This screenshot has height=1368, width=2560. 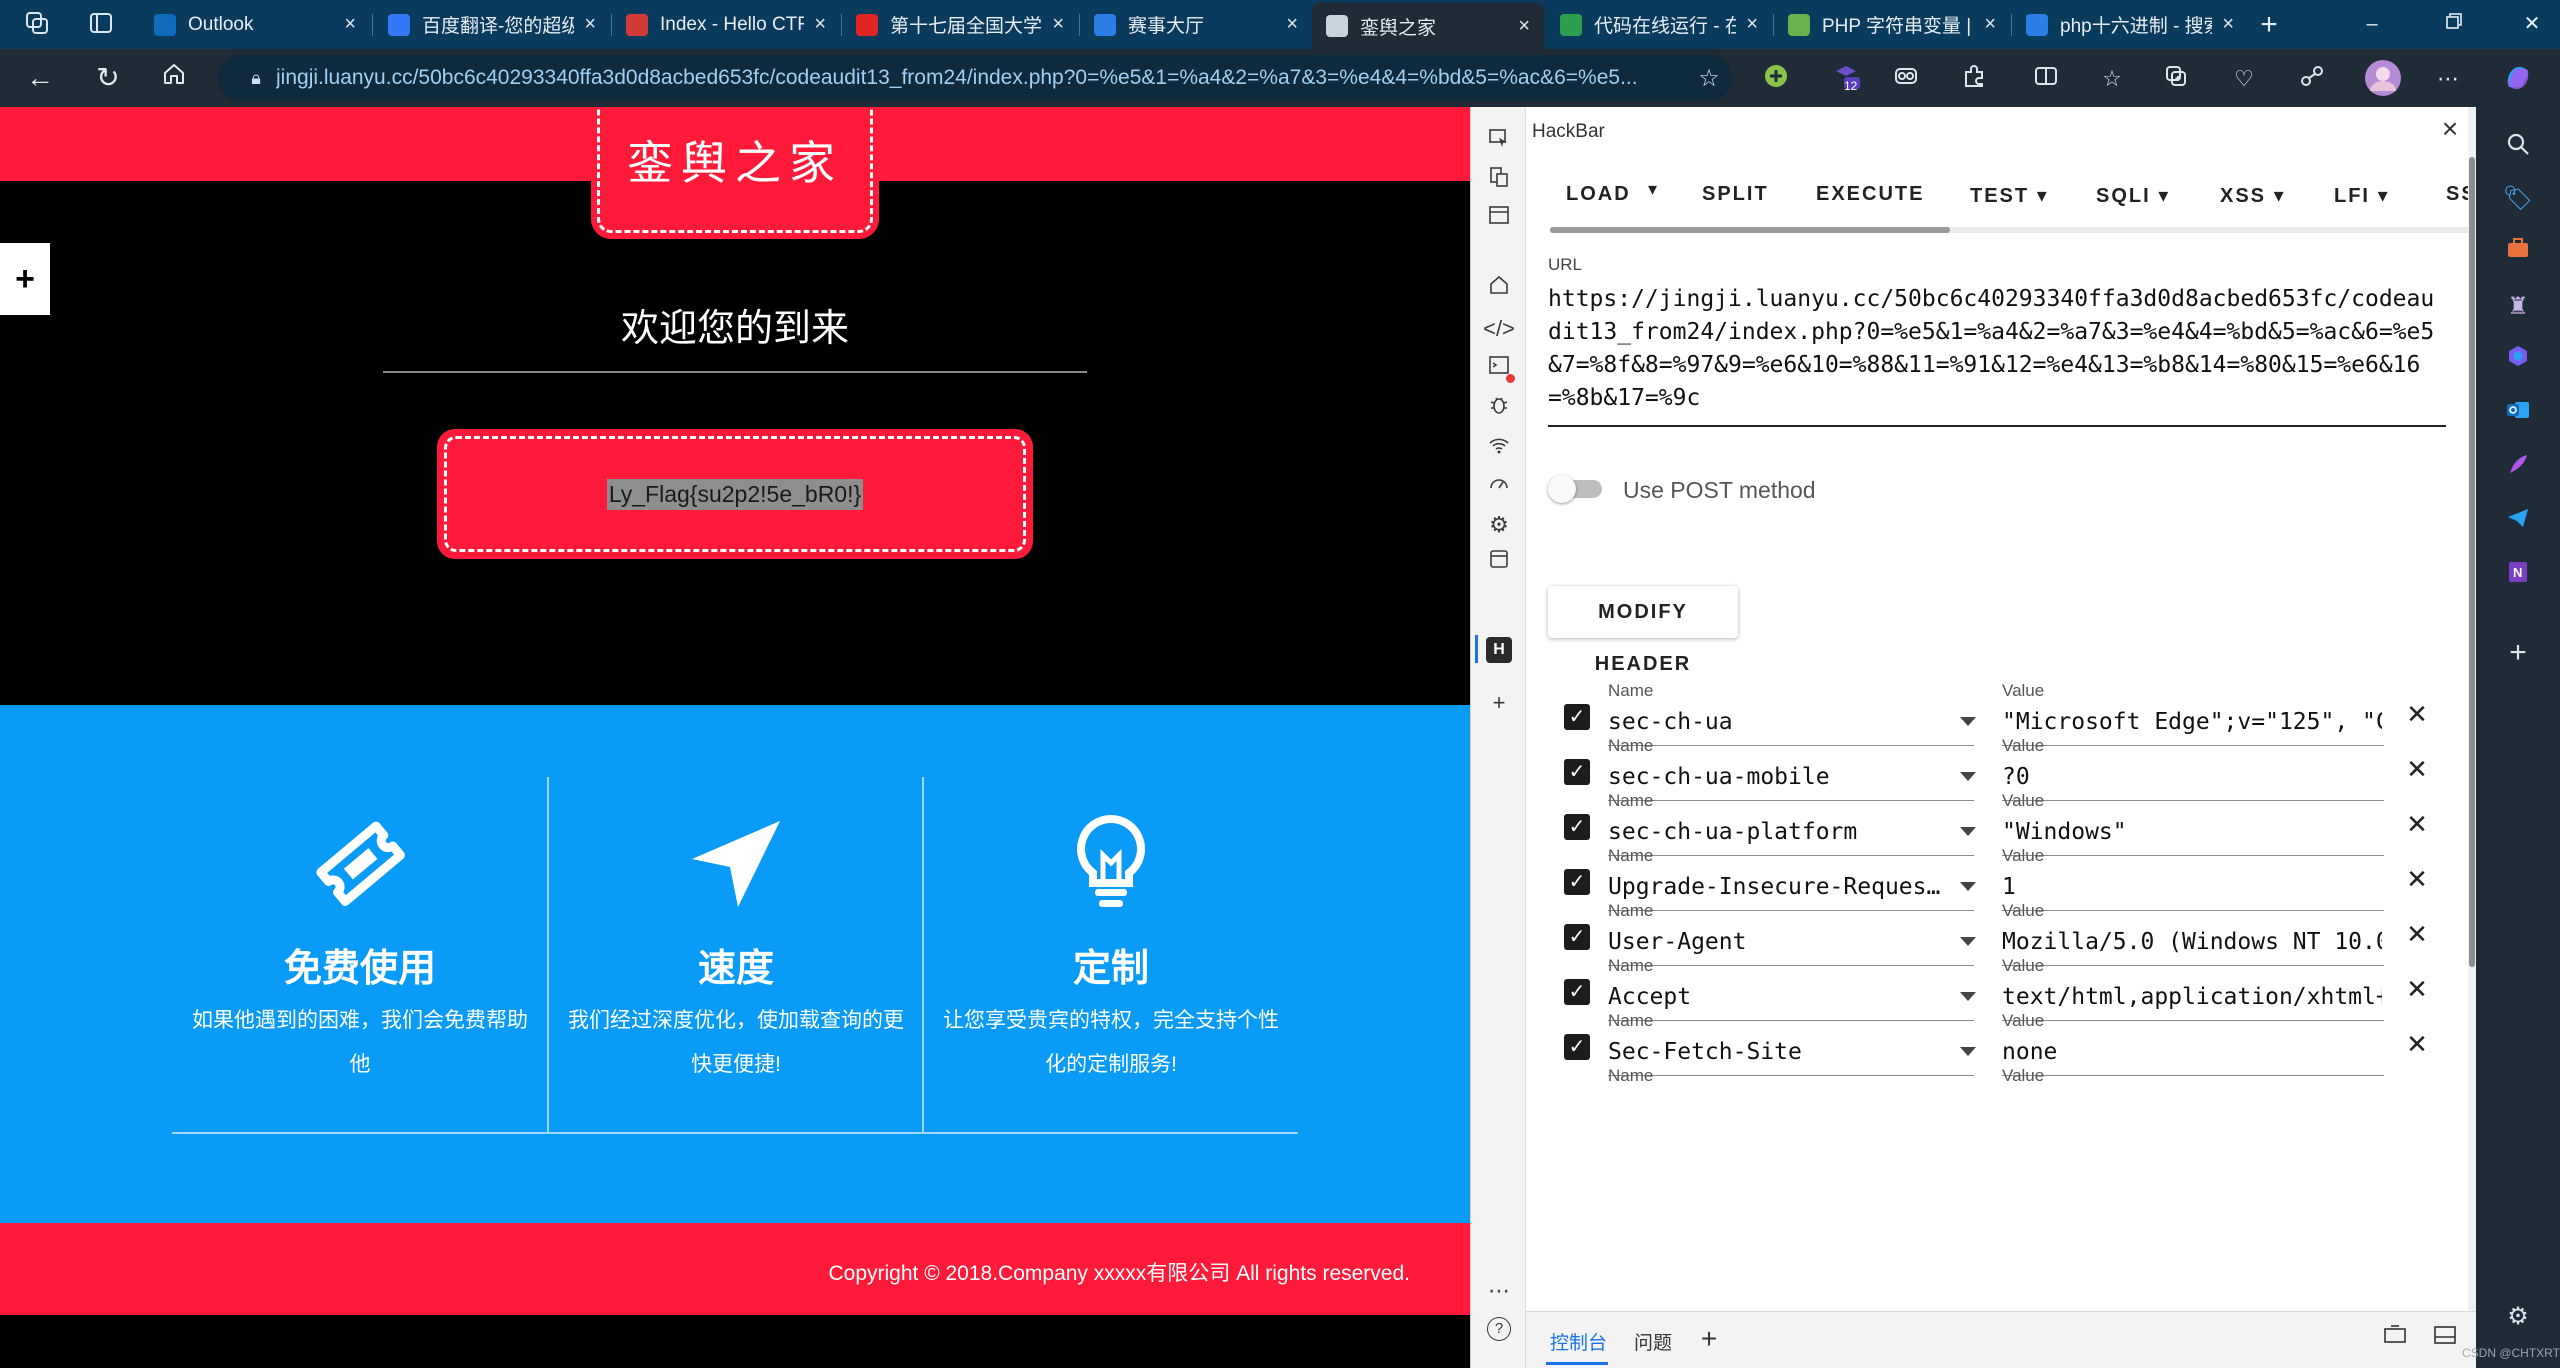 I want to click on tab-hello-ctf: Index - Hello CTF ×, so click(x=726, y=24).